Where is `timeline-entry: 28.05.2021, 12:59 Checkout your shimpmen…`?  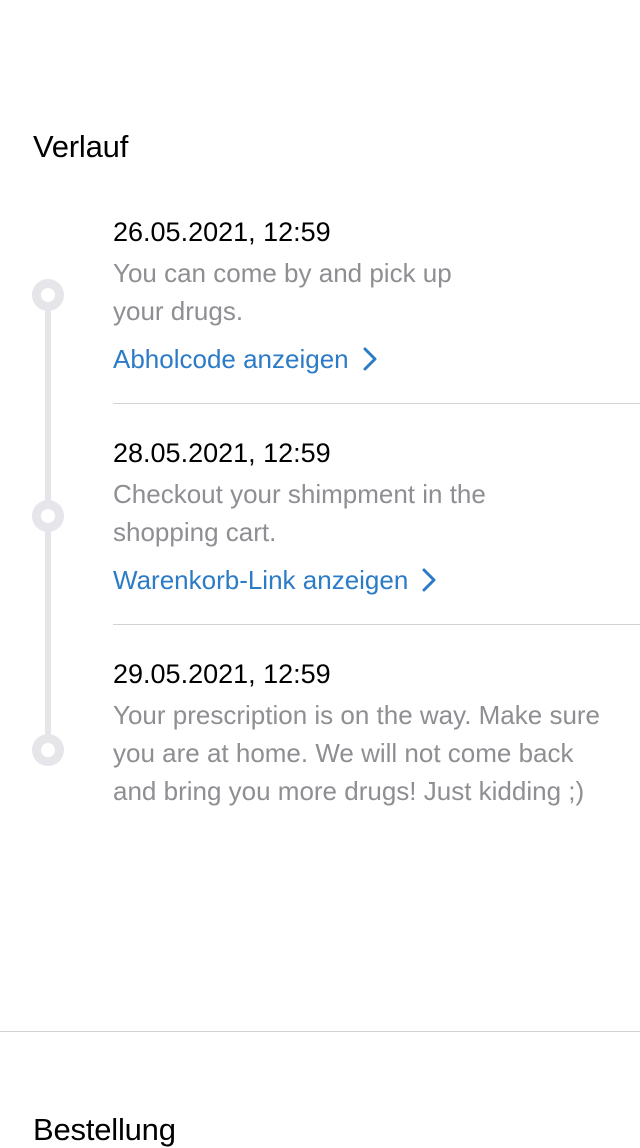 timeline-entry: 28.05.2021, 12:59 Checkout your shimpmen… is located at coordinates (368, 517).